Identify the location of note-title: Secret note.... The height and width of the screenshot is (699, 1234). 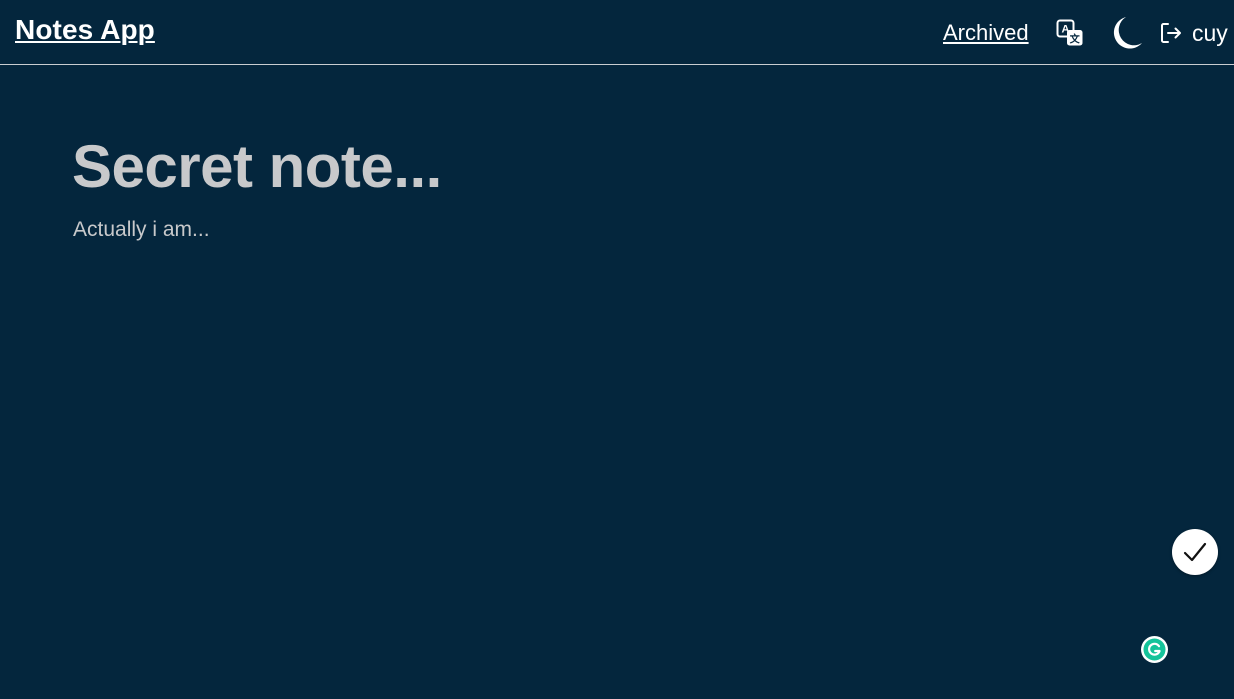
(257, 166).